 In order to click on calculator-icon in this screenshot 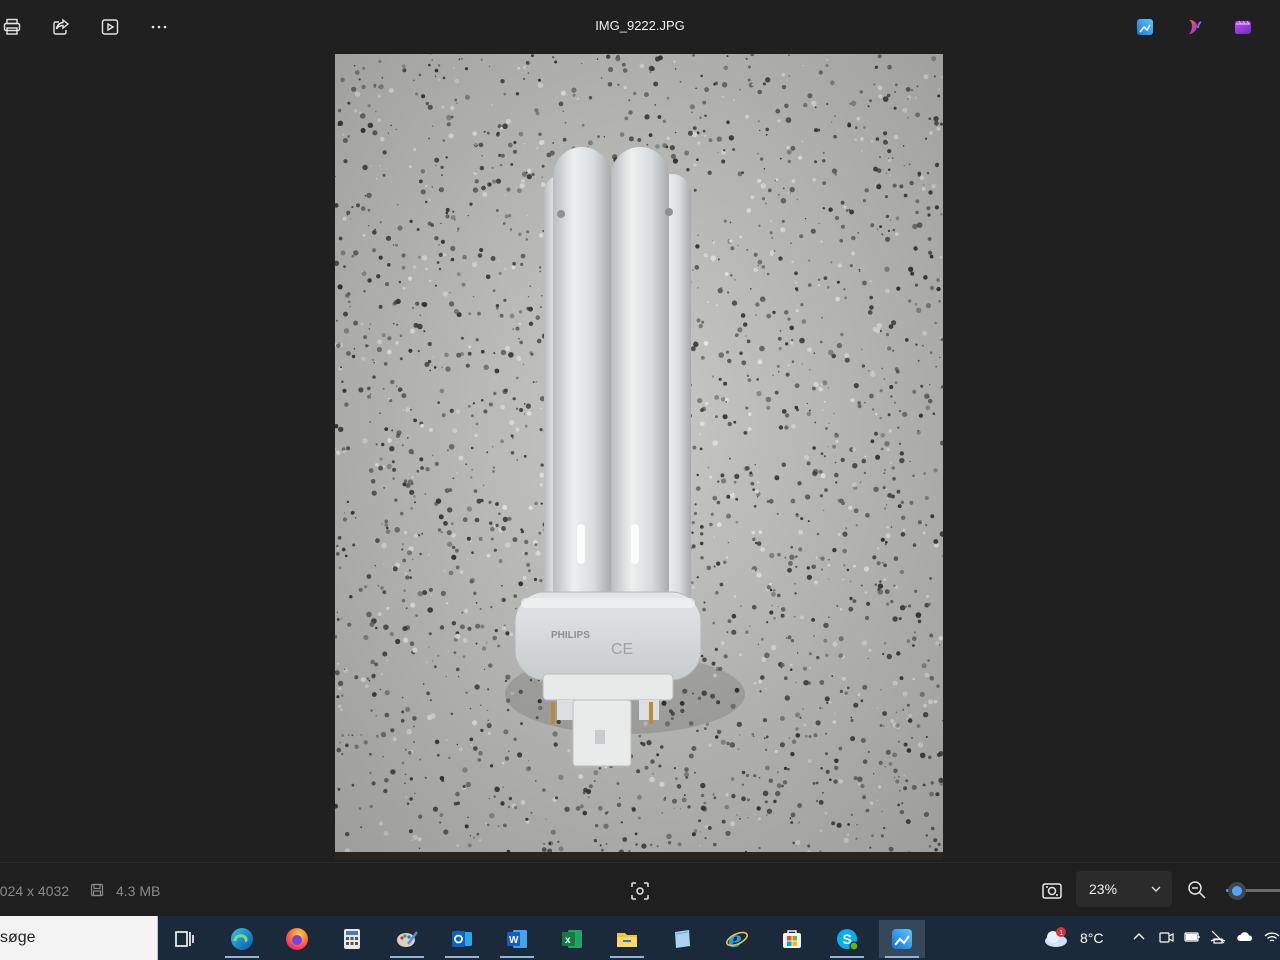, I will do `click(352, 939)`.